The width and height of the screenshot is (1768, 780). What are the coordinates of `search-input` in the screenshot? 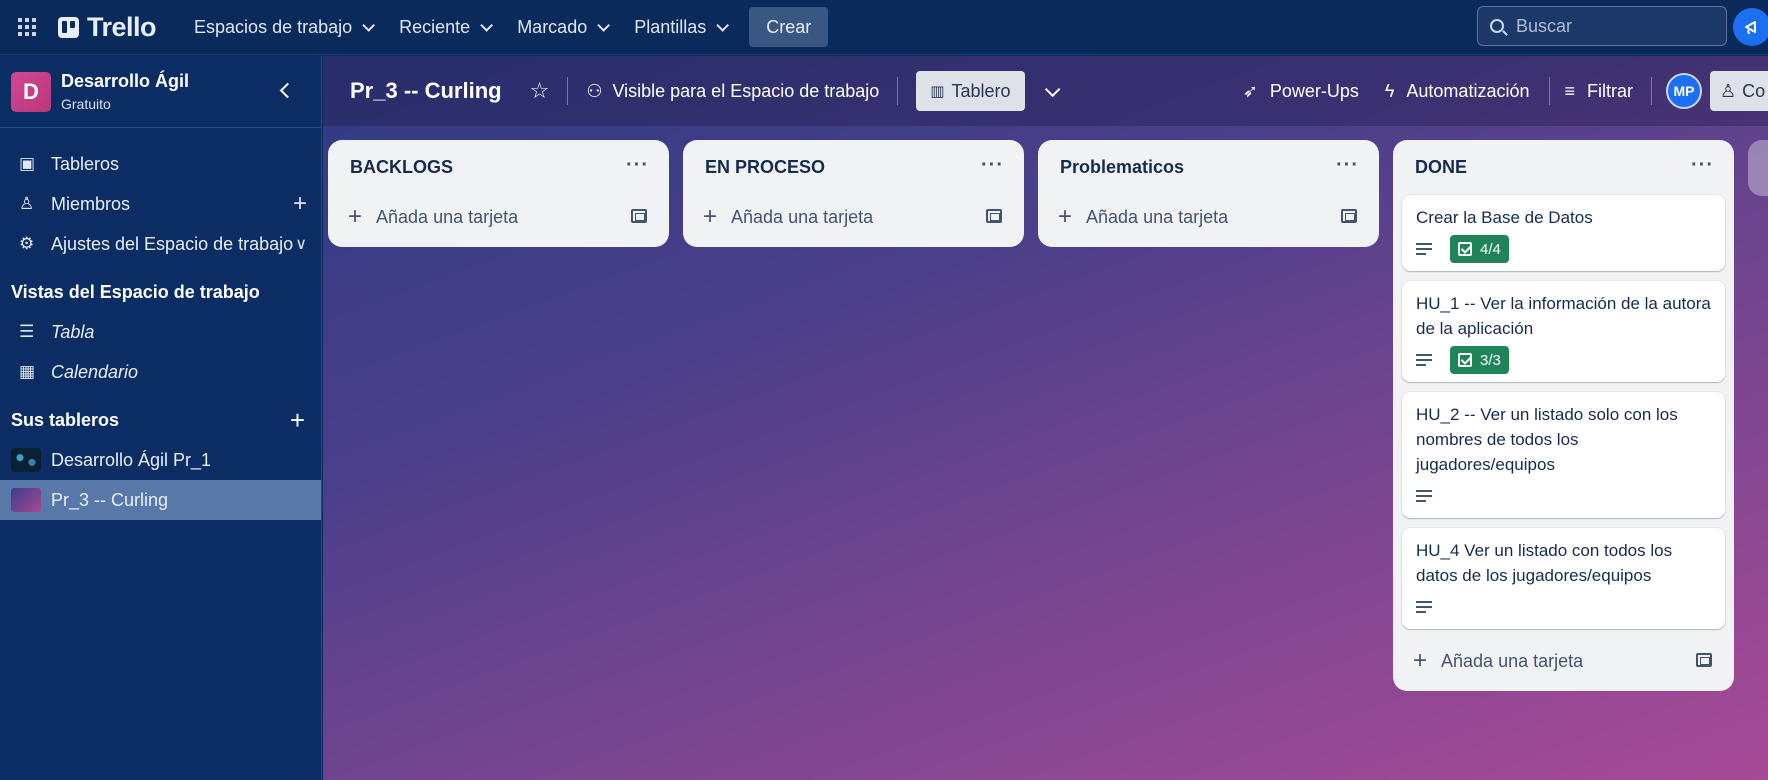 It's located at (1611, 26).